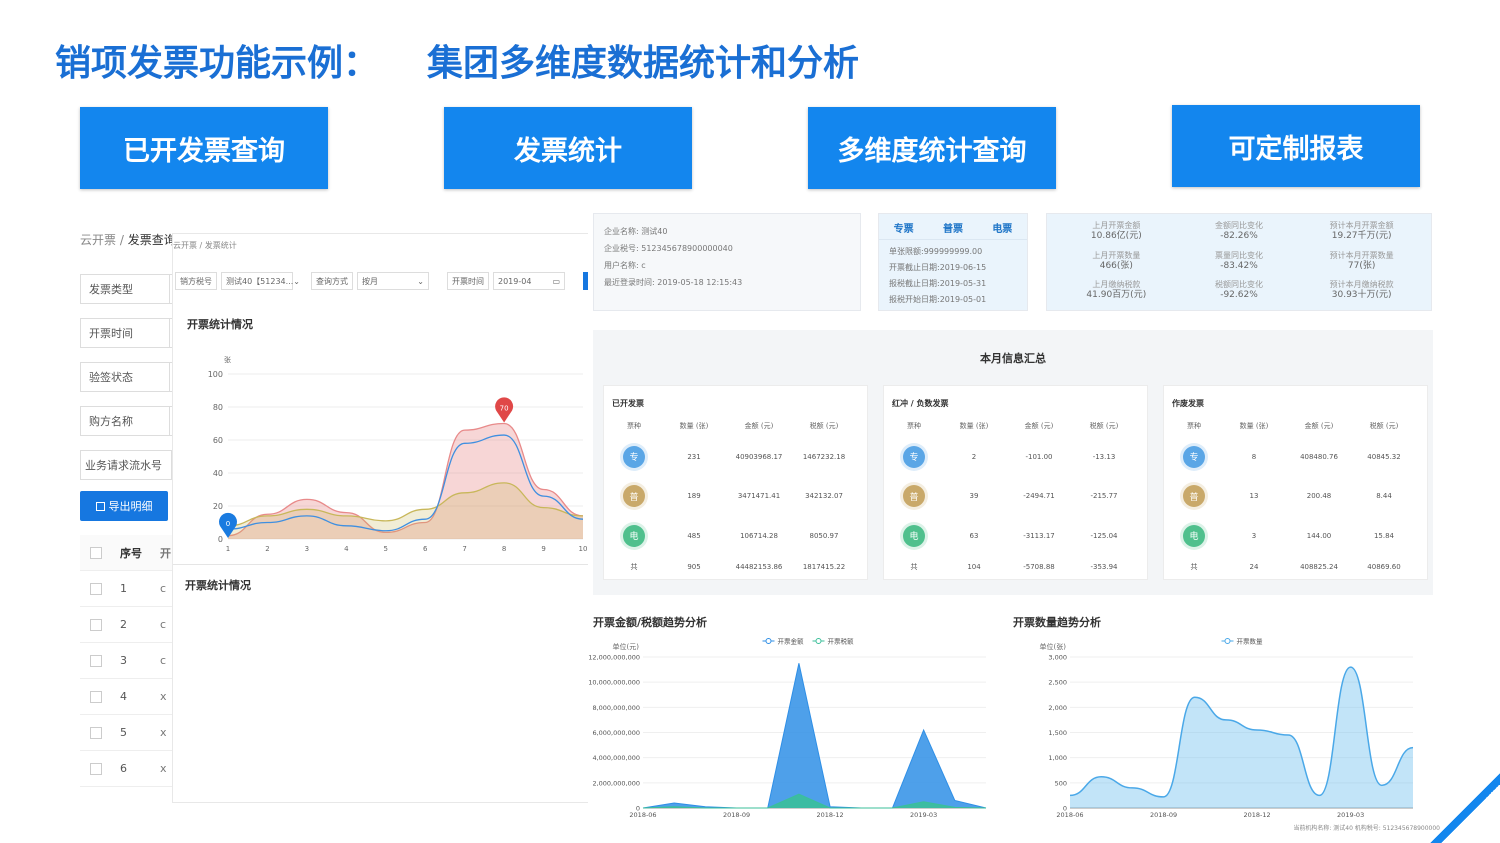  I want to click on kpi-item: 预计本月开票金额 19.27千万(元), so click(1361, 232).